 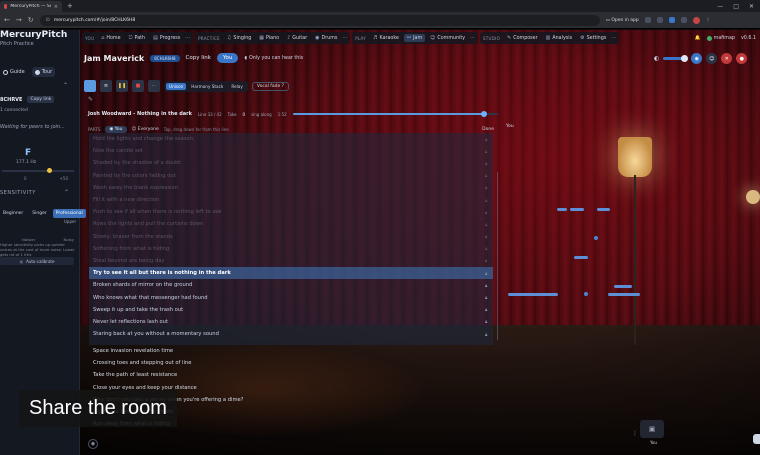 I want to click on drag-handle-icon: ⋮, so click(x=635, y=433).